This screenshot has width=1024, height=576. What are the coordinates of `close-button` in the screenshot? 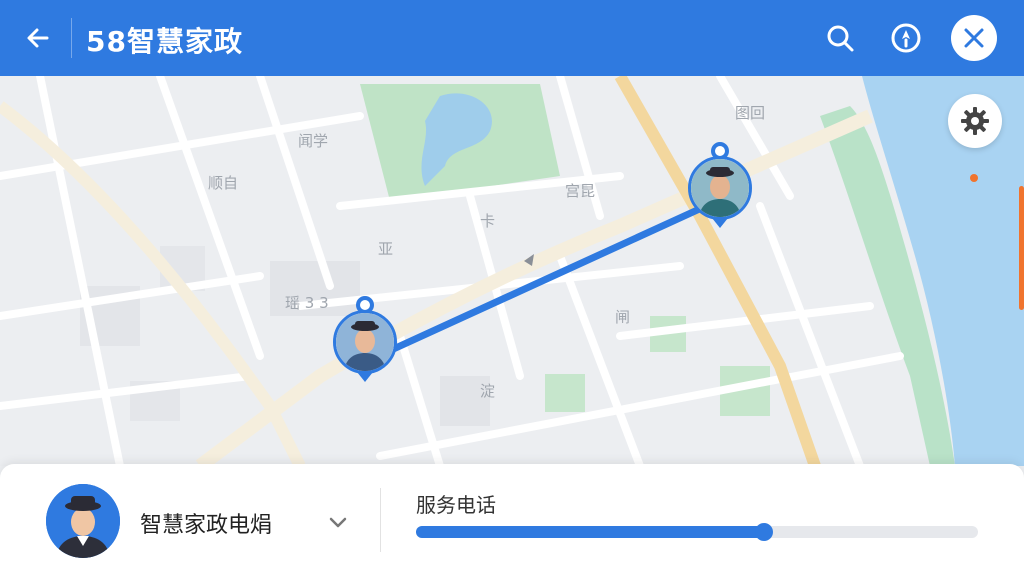 It's located at (974, 38).